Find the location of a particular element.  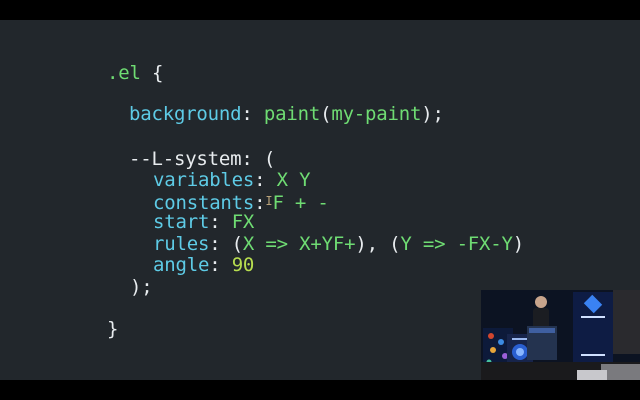

open-paren: ( is located at coordinates (269, 159).